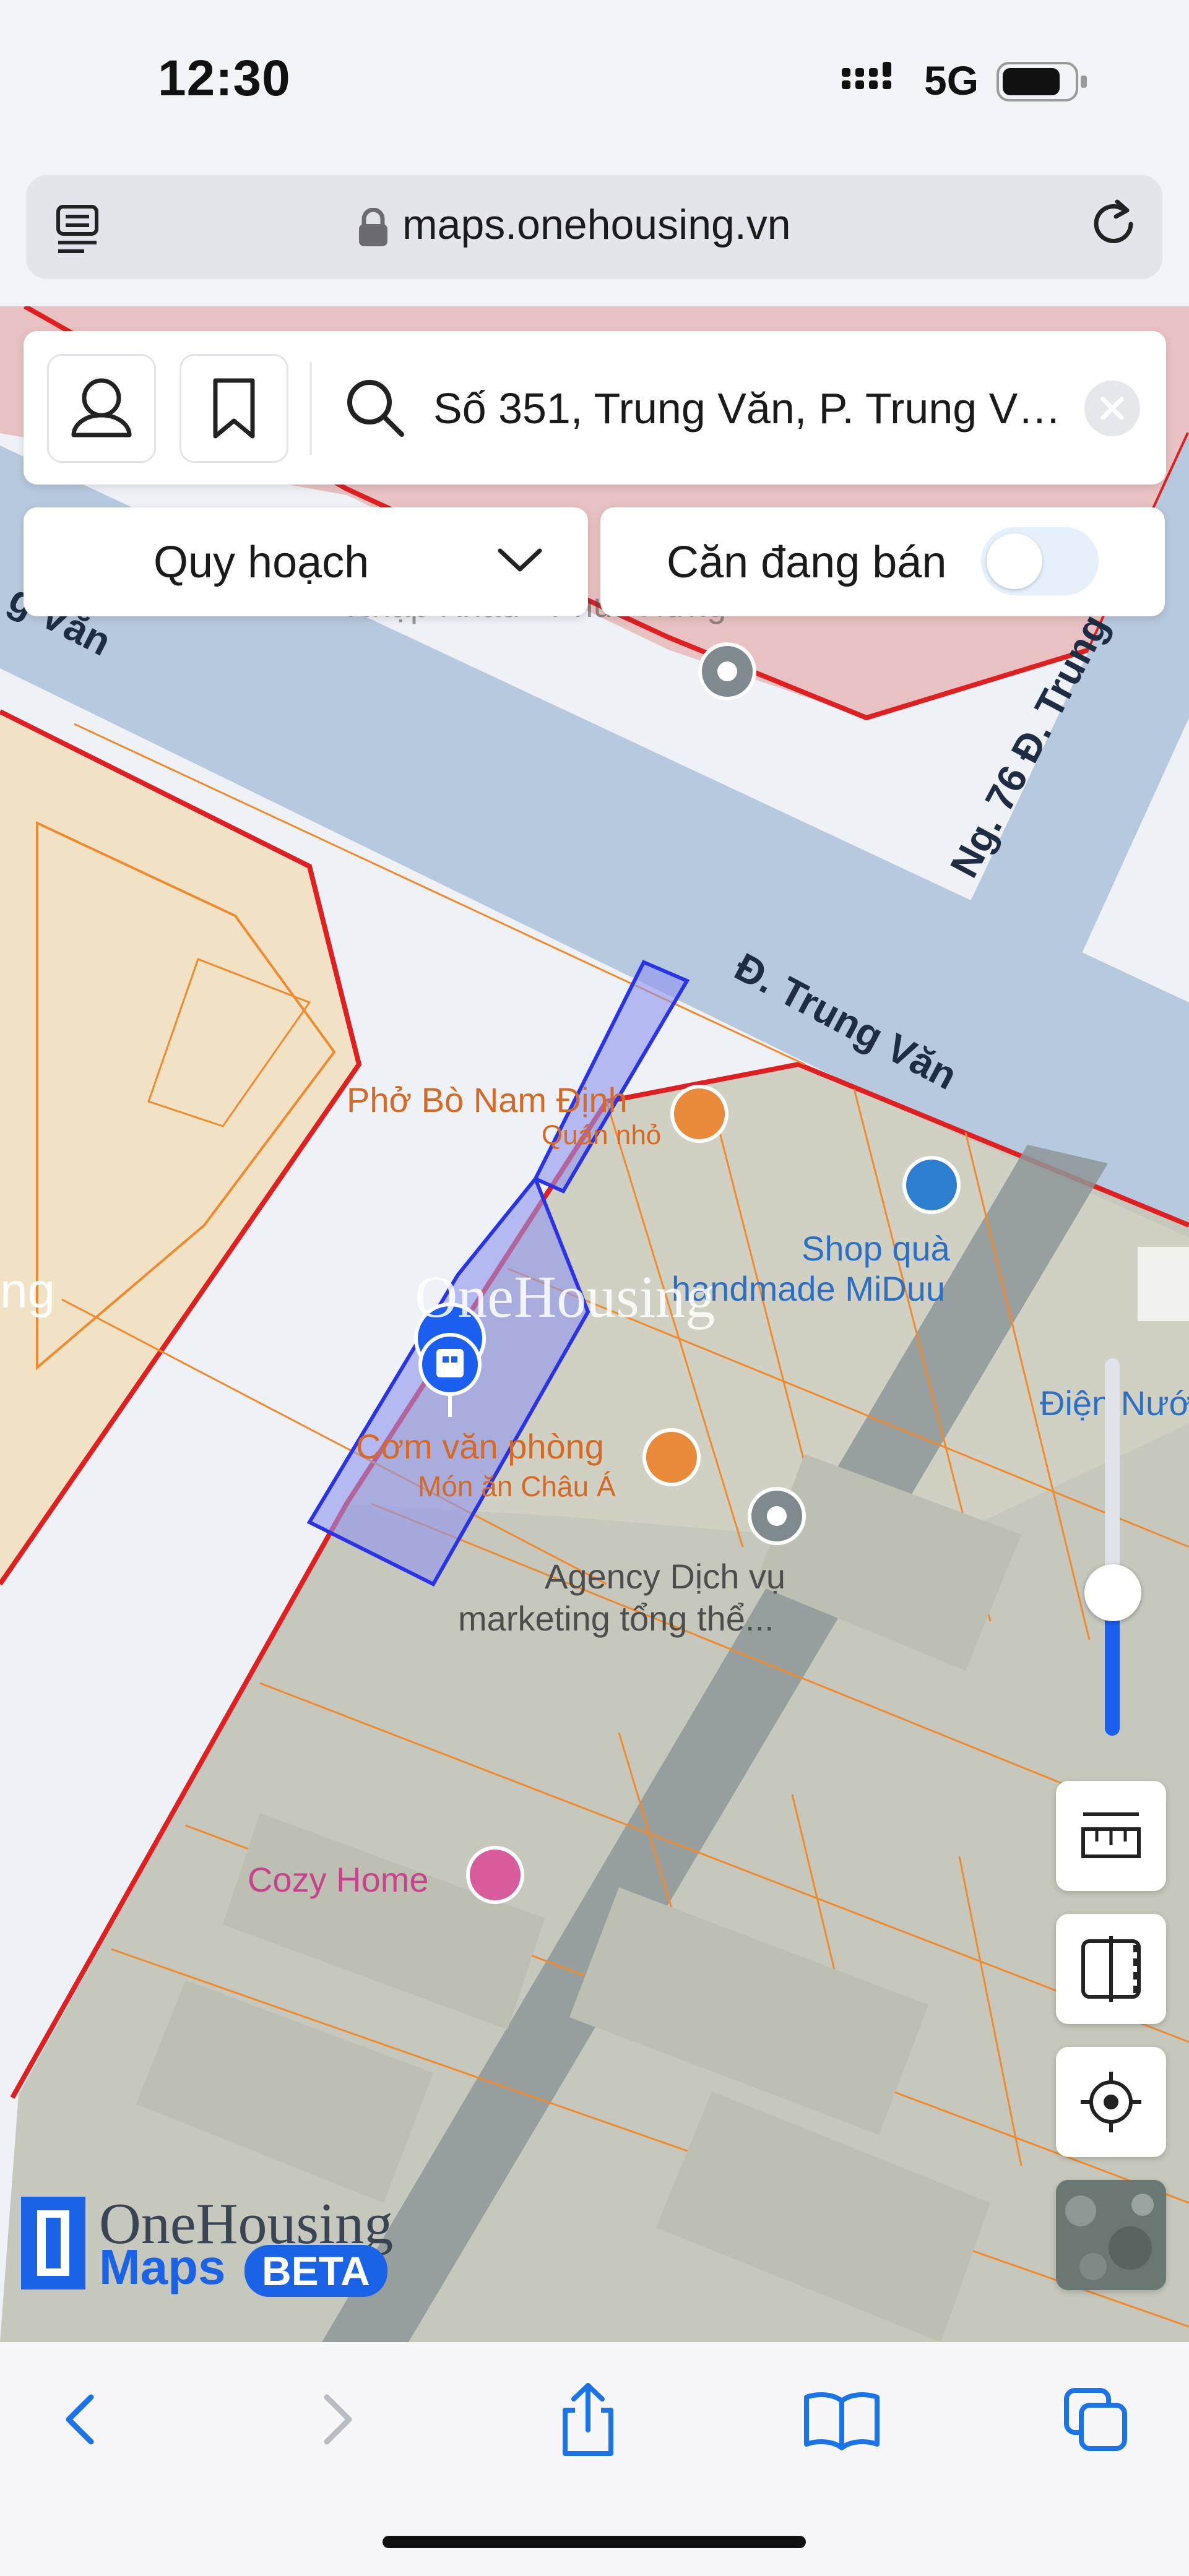 The width and height of the screenshot is (1189, 2576). I want to click on locate-me-button, so click(1111, 2102).